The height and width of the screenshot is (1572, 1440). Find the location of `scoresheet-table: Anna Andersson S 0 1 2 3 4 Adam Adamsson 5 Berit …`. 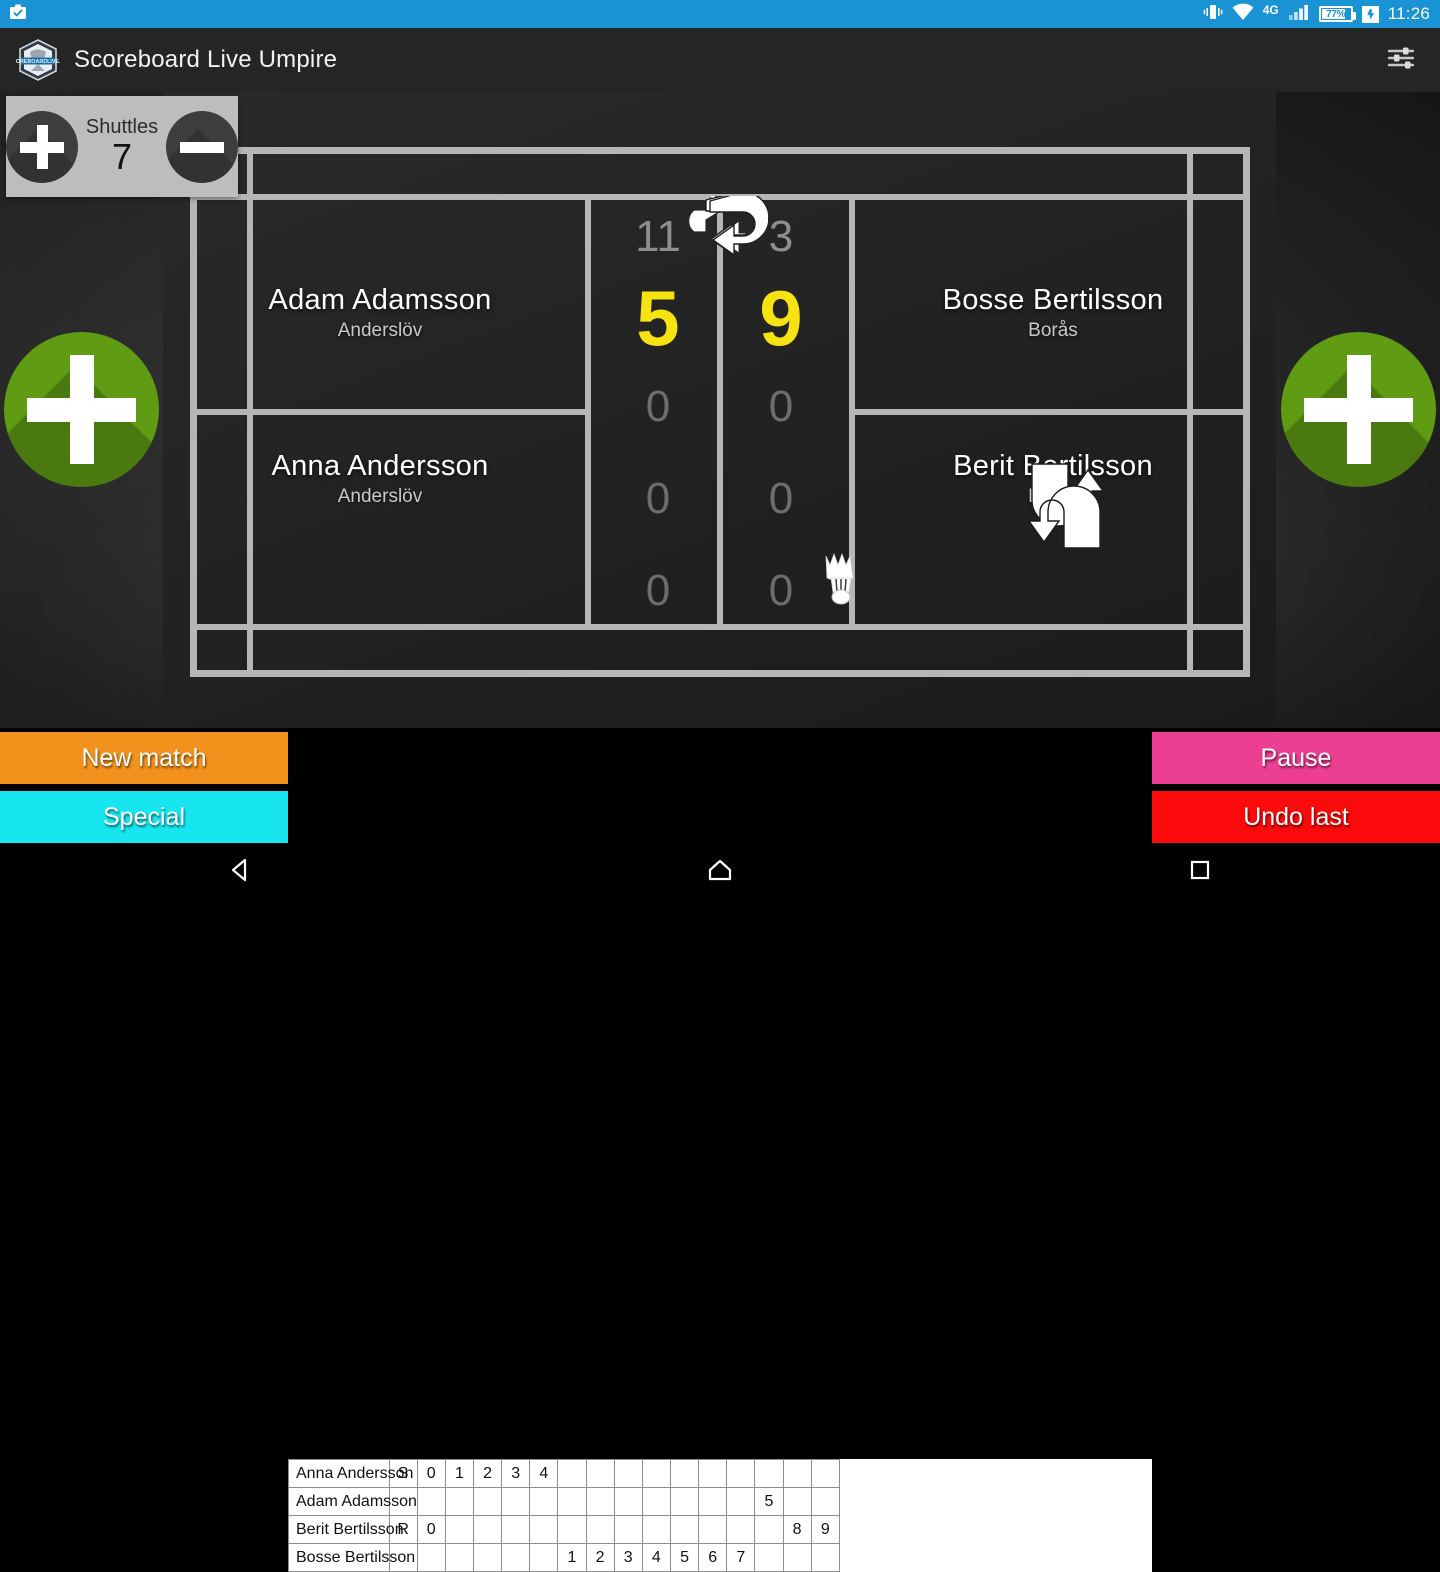

scoresheet-table: Anna Andersson S 0 1 2 3 4 Adam Adamsson 5 Berit … is located at coordinates (564, 1515).